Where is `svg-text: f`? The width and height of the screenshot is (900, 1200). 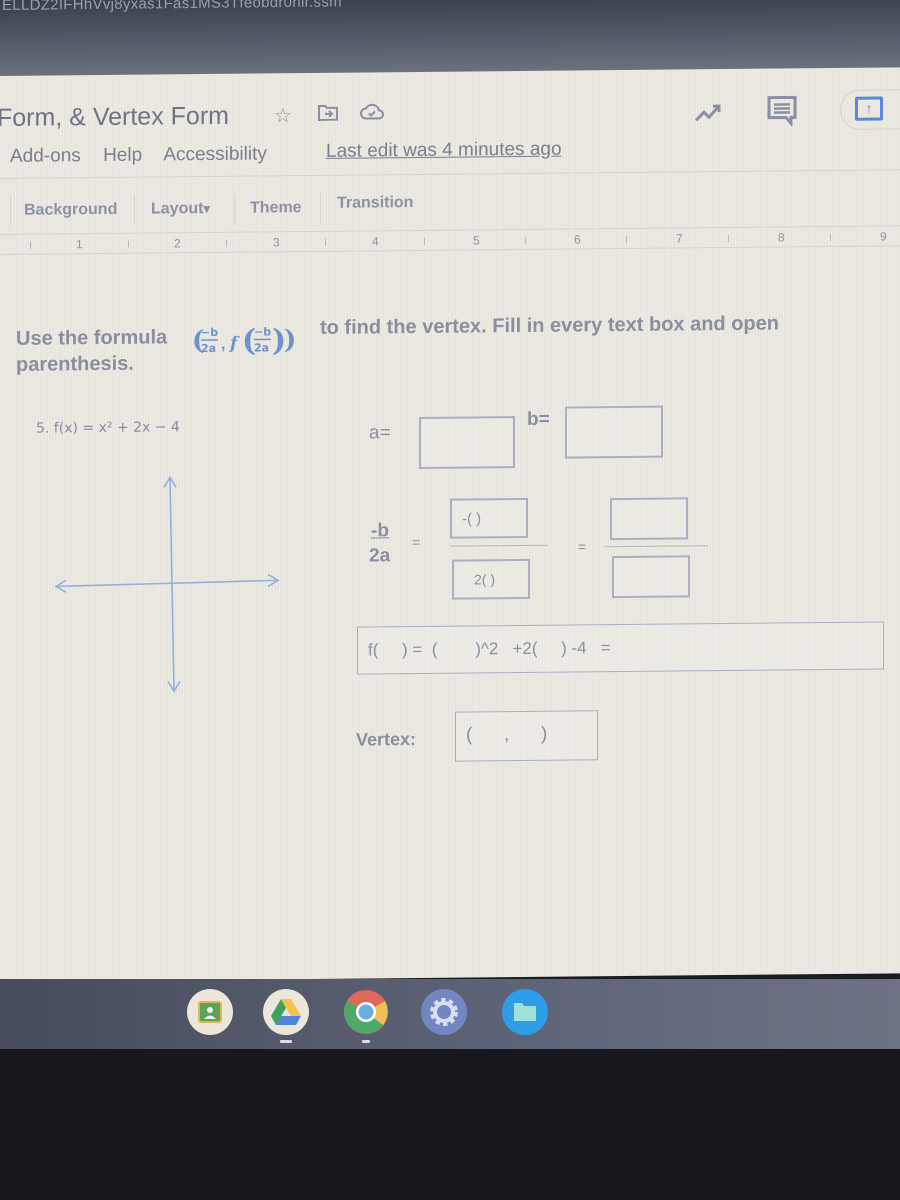
svg-text: f is located at coordinates (234, 344).